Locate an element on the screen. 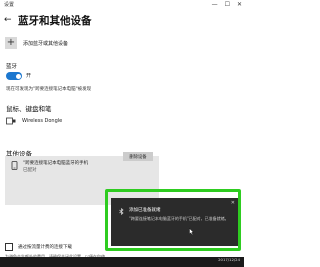 The height and width of the screenshot is (267, 320). mouse-keyboard-pen-heading: 鼠标、键盘和笔 is located at coordinates (29, 109).